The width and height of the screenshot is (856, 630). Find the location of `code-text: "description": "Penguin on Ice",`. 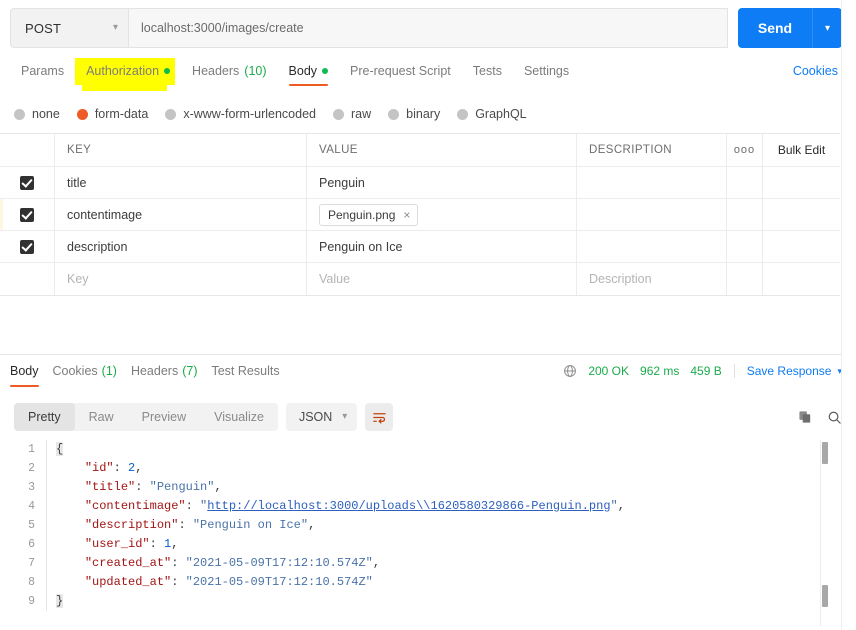

code-text: "description": "Penguin on Ice", is located at coordinates (180, 525).